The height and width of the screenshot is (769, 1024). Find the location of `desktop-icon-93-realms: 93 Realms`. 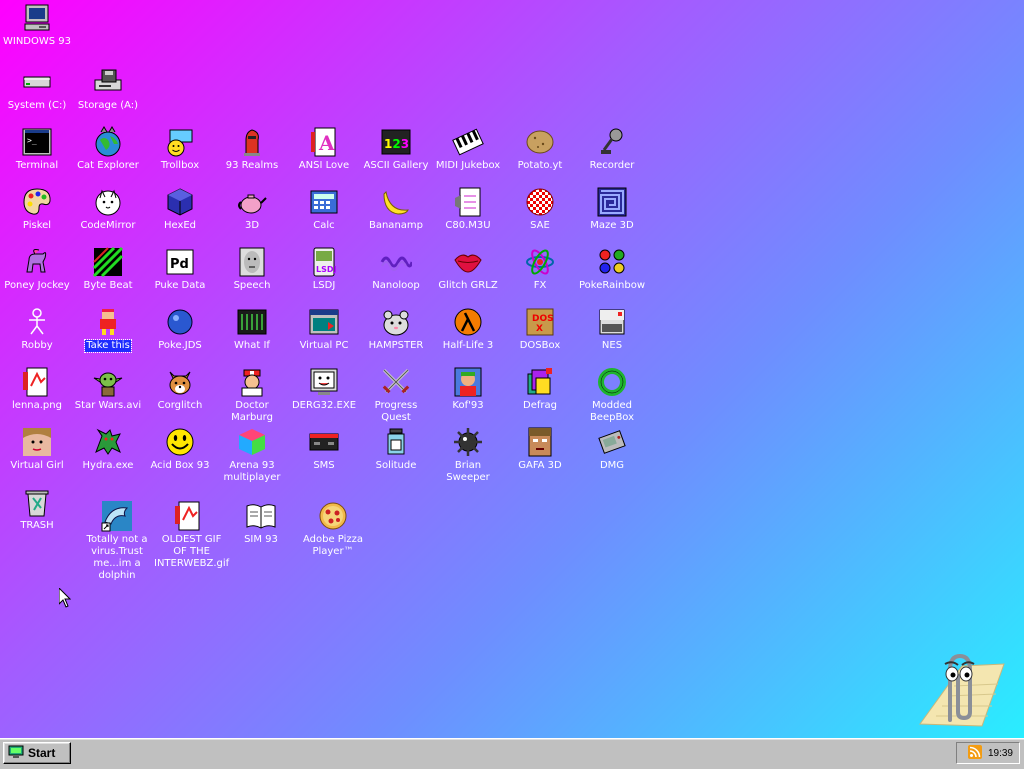

desktop-icon-93-realms: 93 Realms is located at coordinates (252, 149).